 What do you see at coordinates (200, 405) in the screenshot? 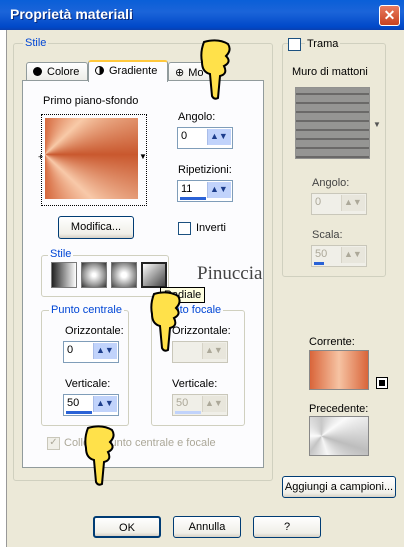
I see `focal-vertical-spinner: 50 ▲▼` at bounding box center [200, 405].